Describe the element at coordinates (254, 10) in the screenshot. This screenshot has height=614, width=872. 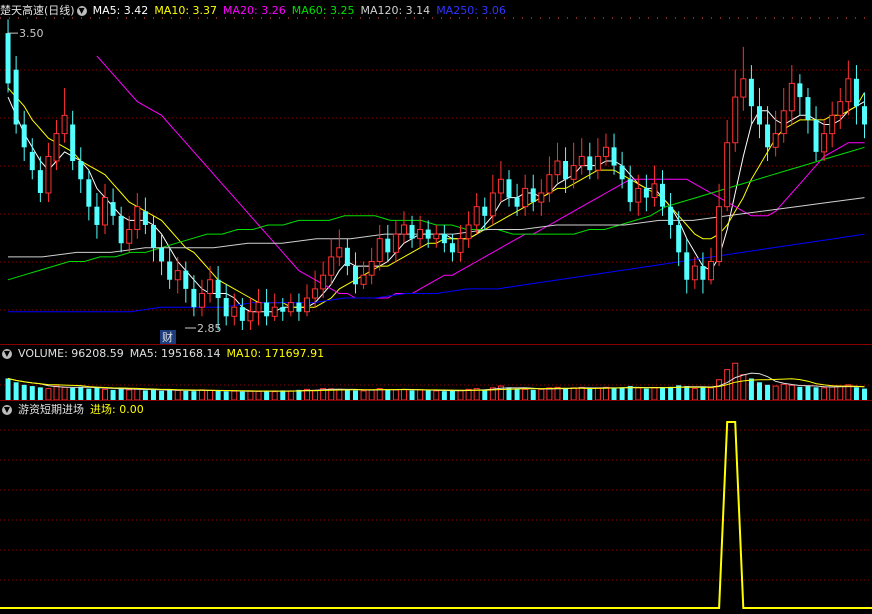
I see `ma20-label: MA20: 3.26` at that location.